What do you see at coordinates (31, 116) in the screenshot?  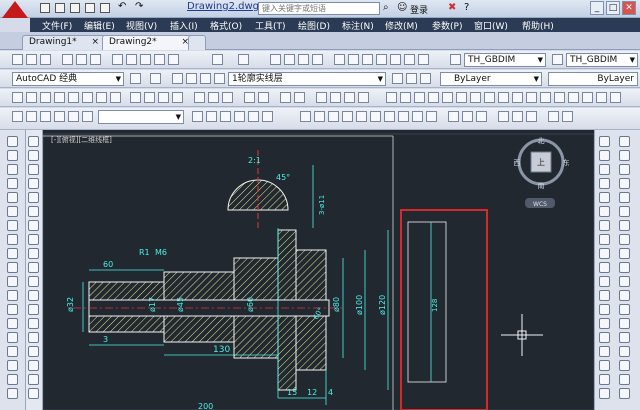 I see `ucs-z-icon` at bounding box center [31, 116].